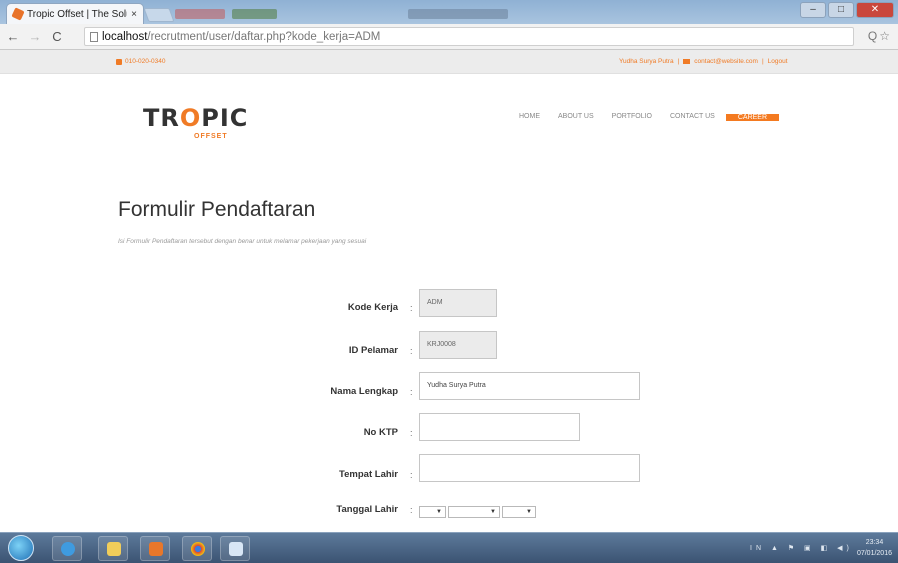 Image resolution: width=898 pixels, height=563 pixels. What do you see at coordinates (190, 118) in the screenshot?
I see `logo-o: O` at bounding box center [190, 118].